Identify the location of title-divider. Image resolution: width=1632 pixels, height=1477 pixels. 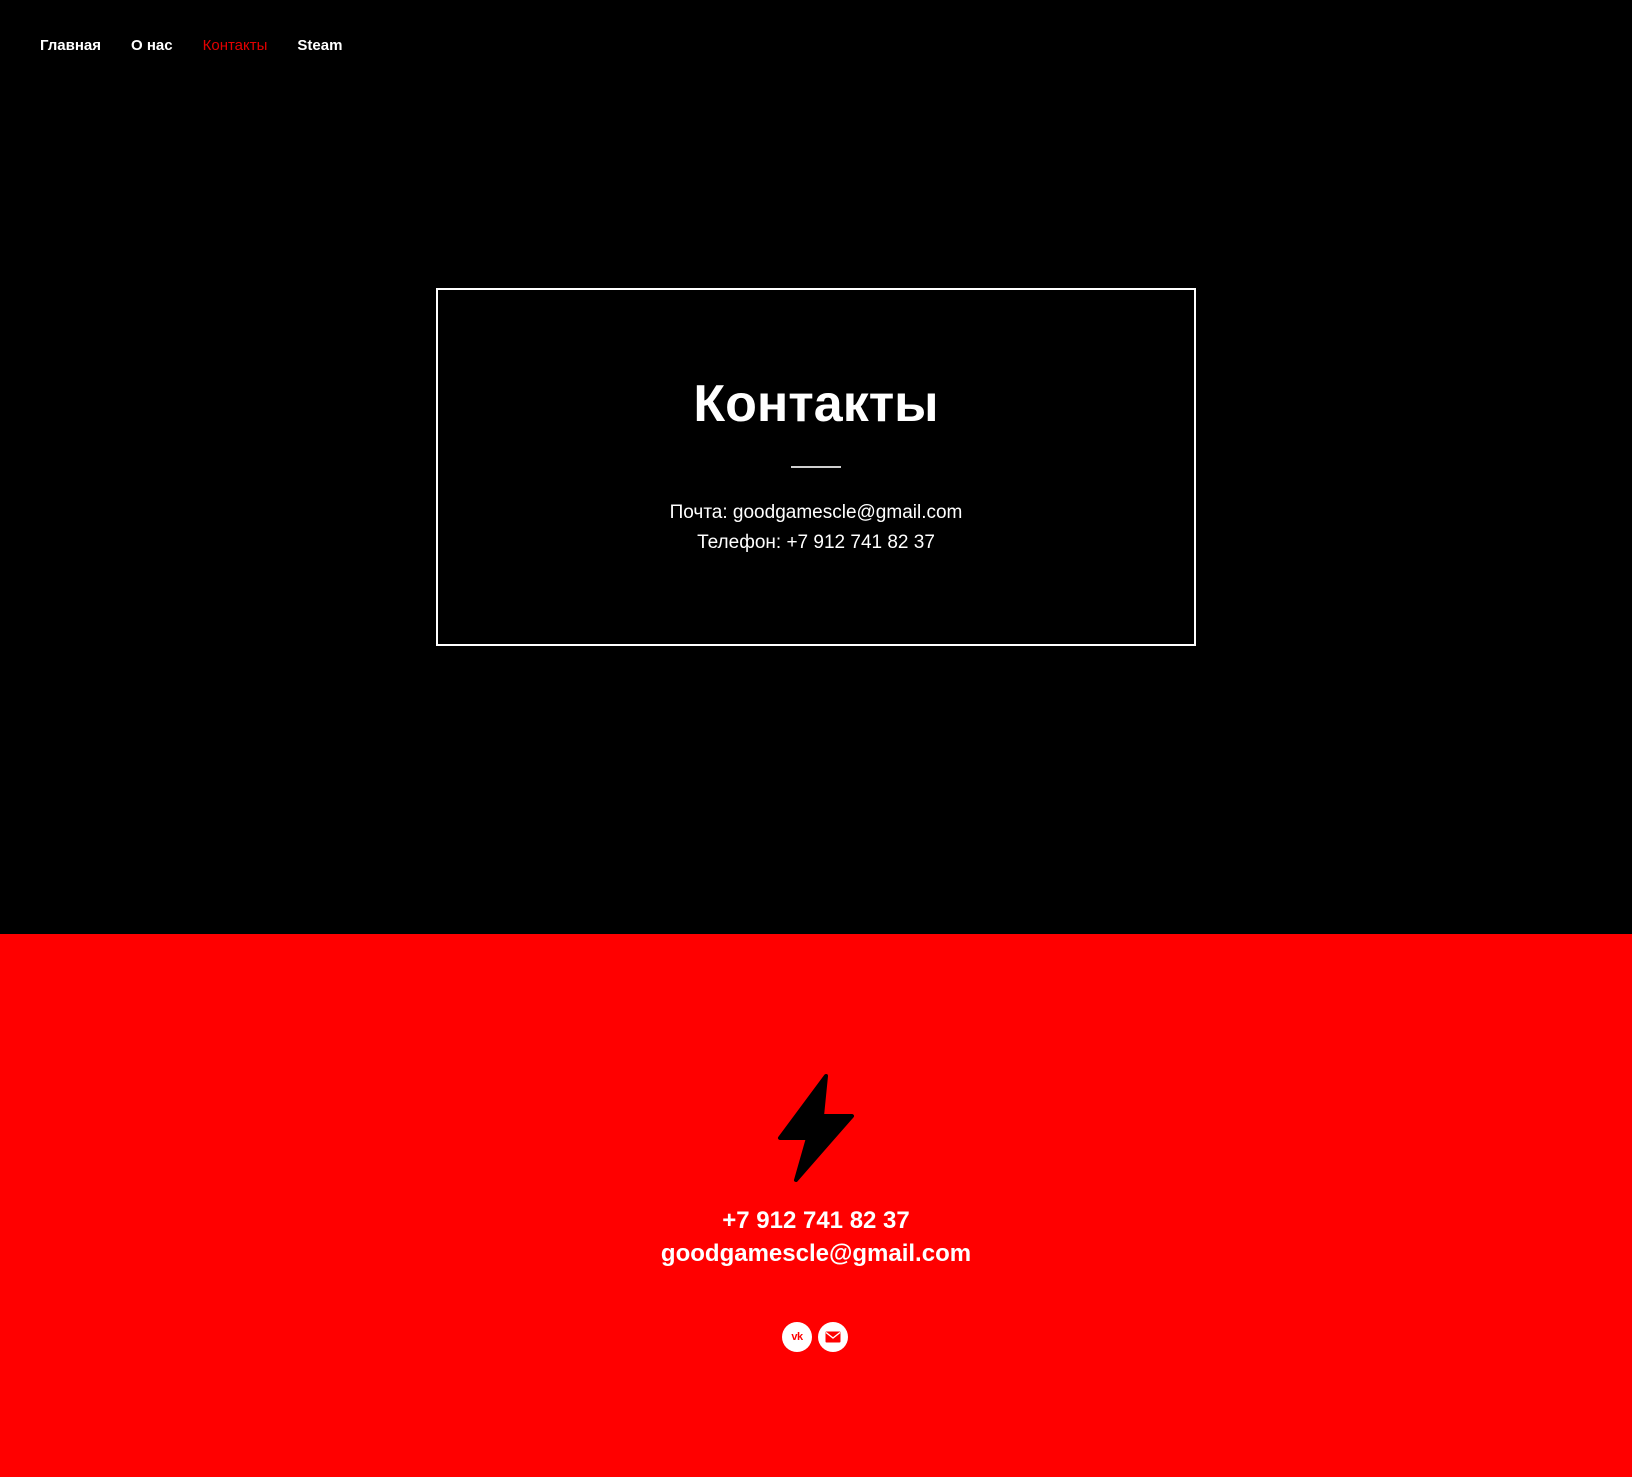
(816, 467).